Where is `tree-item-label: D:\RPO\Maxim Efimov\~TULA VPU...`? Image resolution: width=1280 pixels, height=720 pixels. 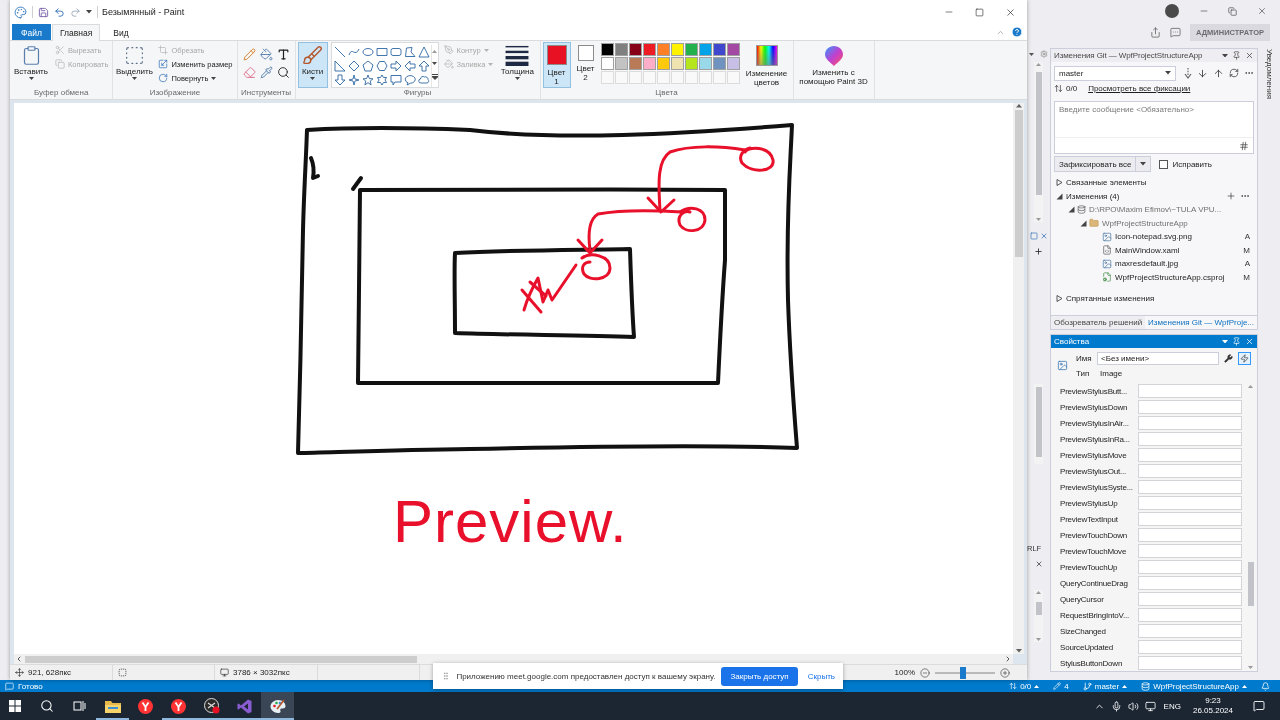
tree-item-label: D:\RPO\Maxim Efimov\~TULA VPU... is located at coordinates (1155, 210).